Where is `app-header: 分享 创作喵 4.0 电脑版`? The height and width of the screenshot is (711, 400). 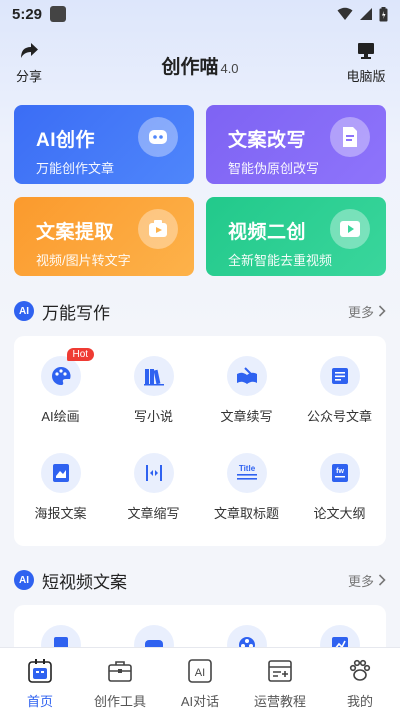 app-header: 分享 创作喵 4.0 电脑版 is located at coordinates (200, 64).